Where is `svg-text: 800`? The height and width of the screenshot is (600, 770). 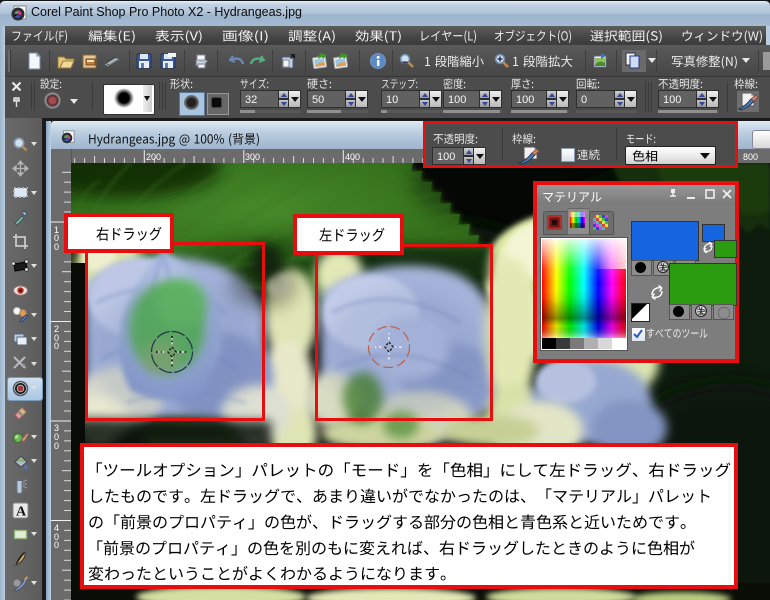 svg-text: 800 is located at coordinates (750, 157).